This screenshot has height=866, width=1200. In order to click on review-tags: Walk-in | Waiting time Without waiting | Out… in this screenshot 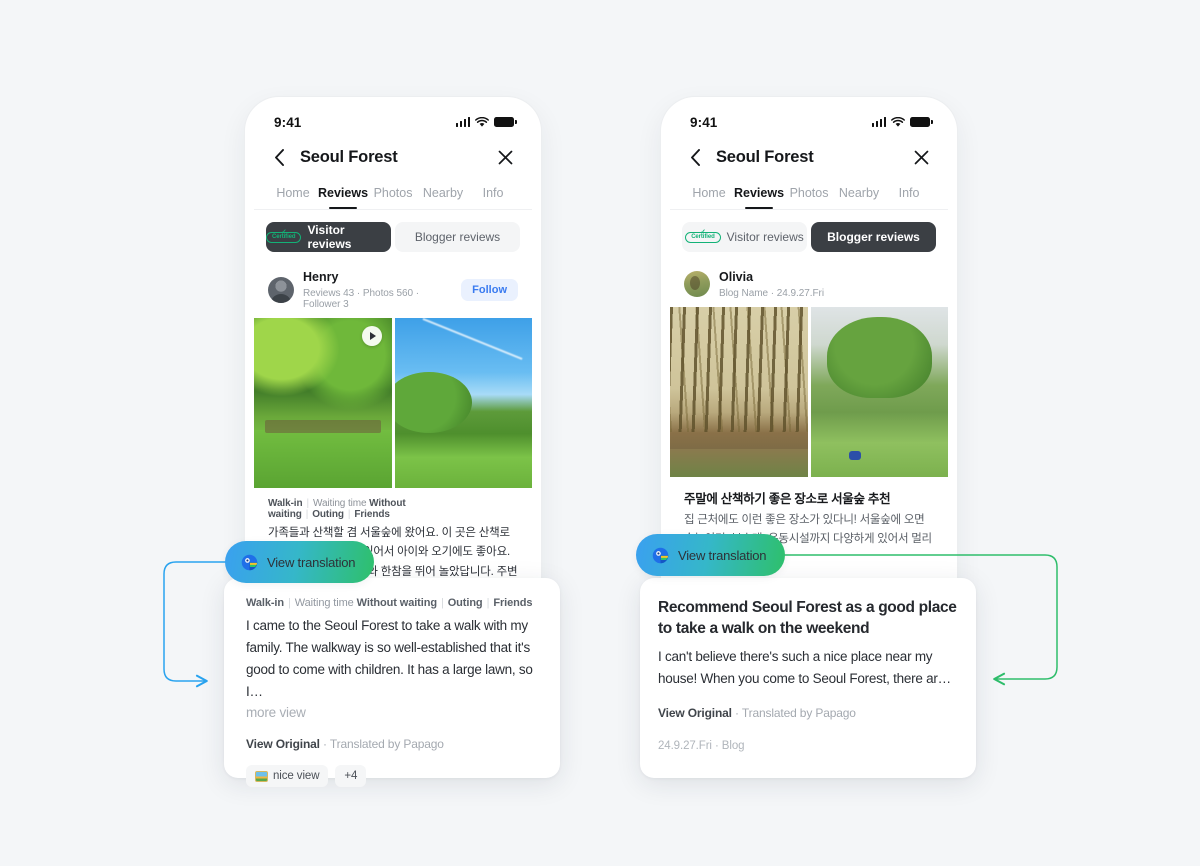, I will do `click(337, 508)`.